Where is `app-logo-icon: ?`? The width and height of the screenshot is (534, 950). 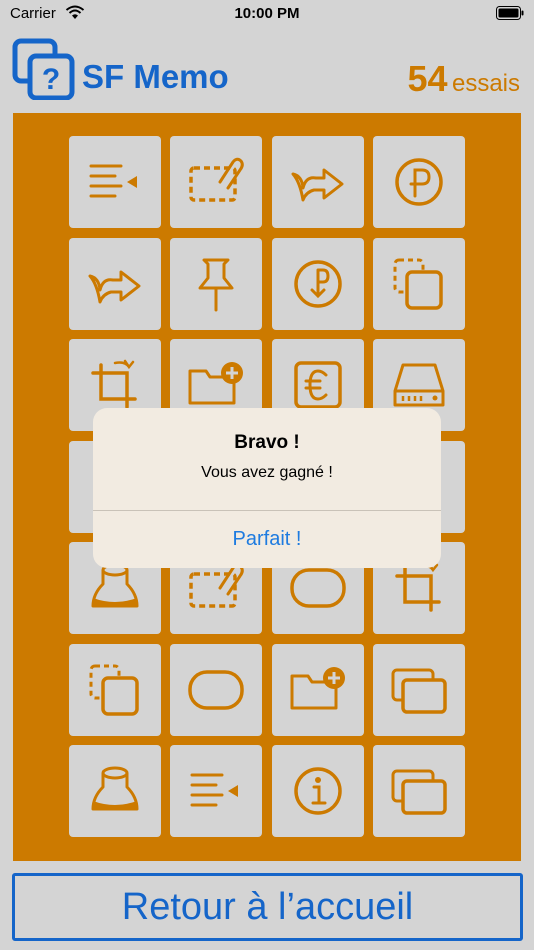
app-logo-icon: ? is located at coordinates (43, 69).